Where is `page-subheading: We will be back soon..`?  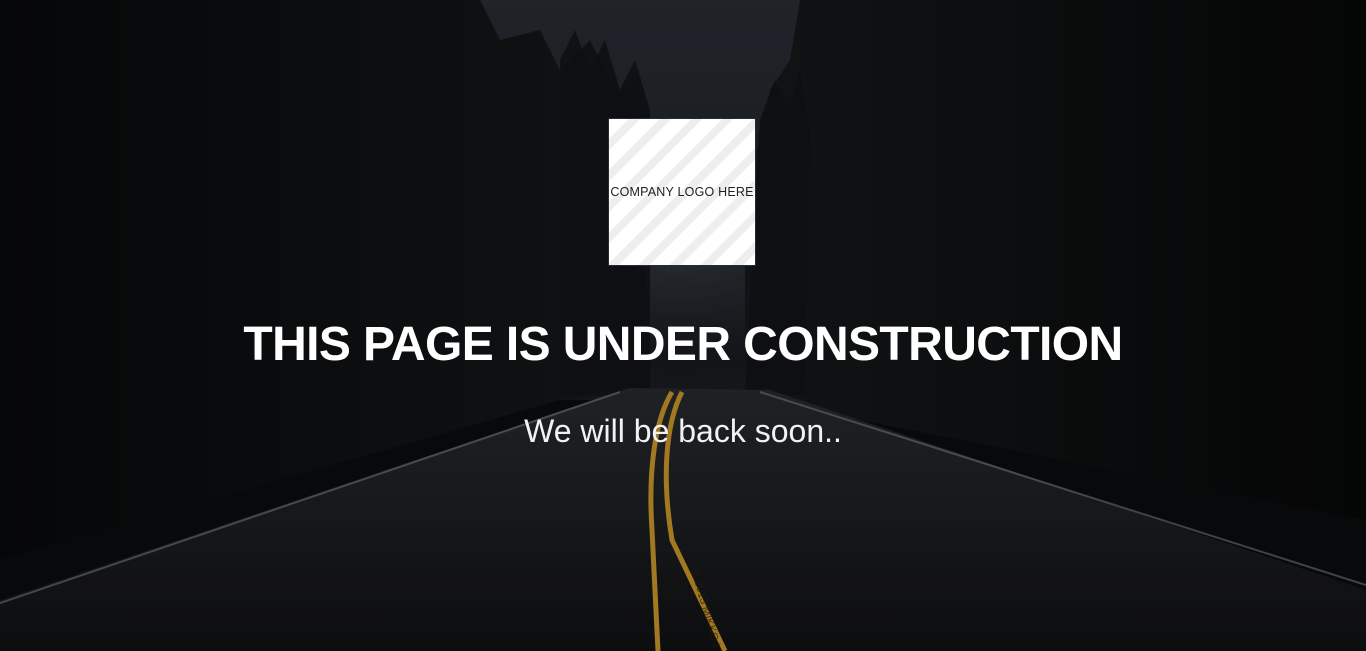
page-subheading: We will be back soon.. is located at coordinates (683, 431).